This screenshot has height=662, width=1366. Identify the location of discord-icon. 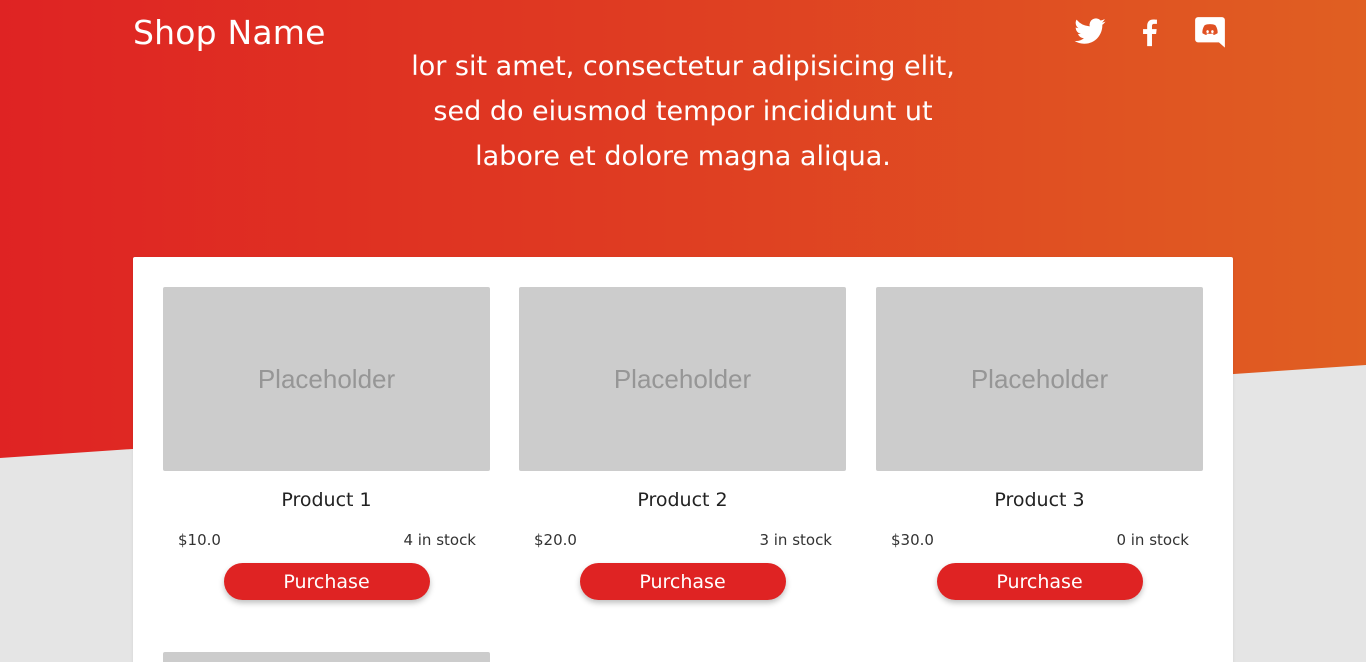
(1210, 32).